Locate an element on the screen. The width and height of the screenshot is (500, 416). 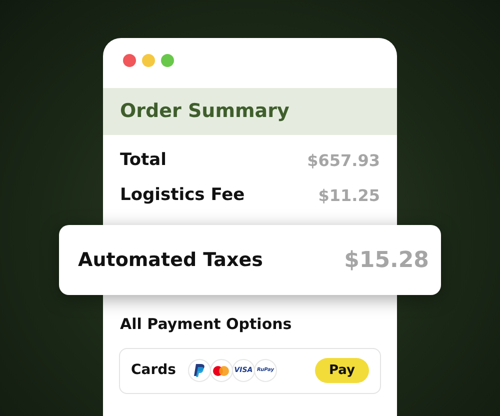
method-label: Cards is located at coordinates (153, 370).